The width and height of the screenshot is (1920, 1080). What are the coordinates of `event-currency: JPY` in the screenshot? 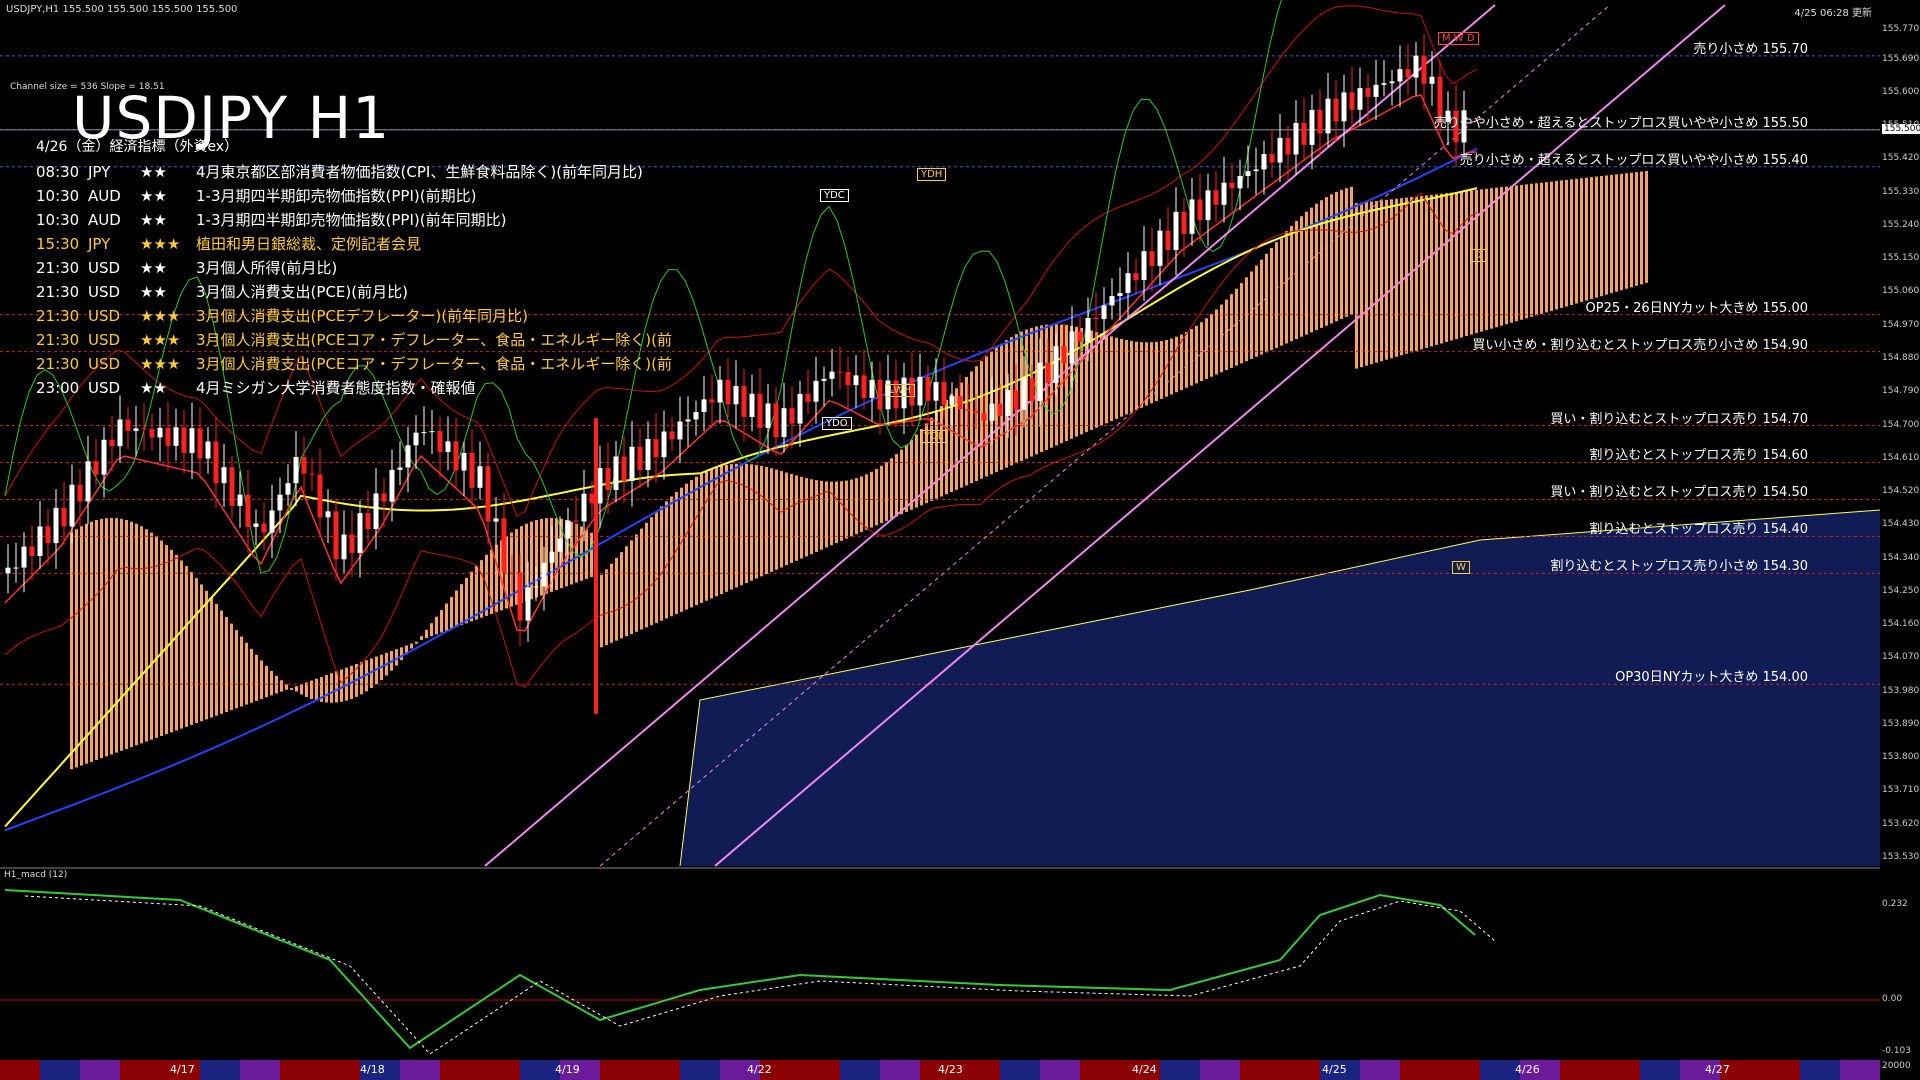 It's located at (99, 244).